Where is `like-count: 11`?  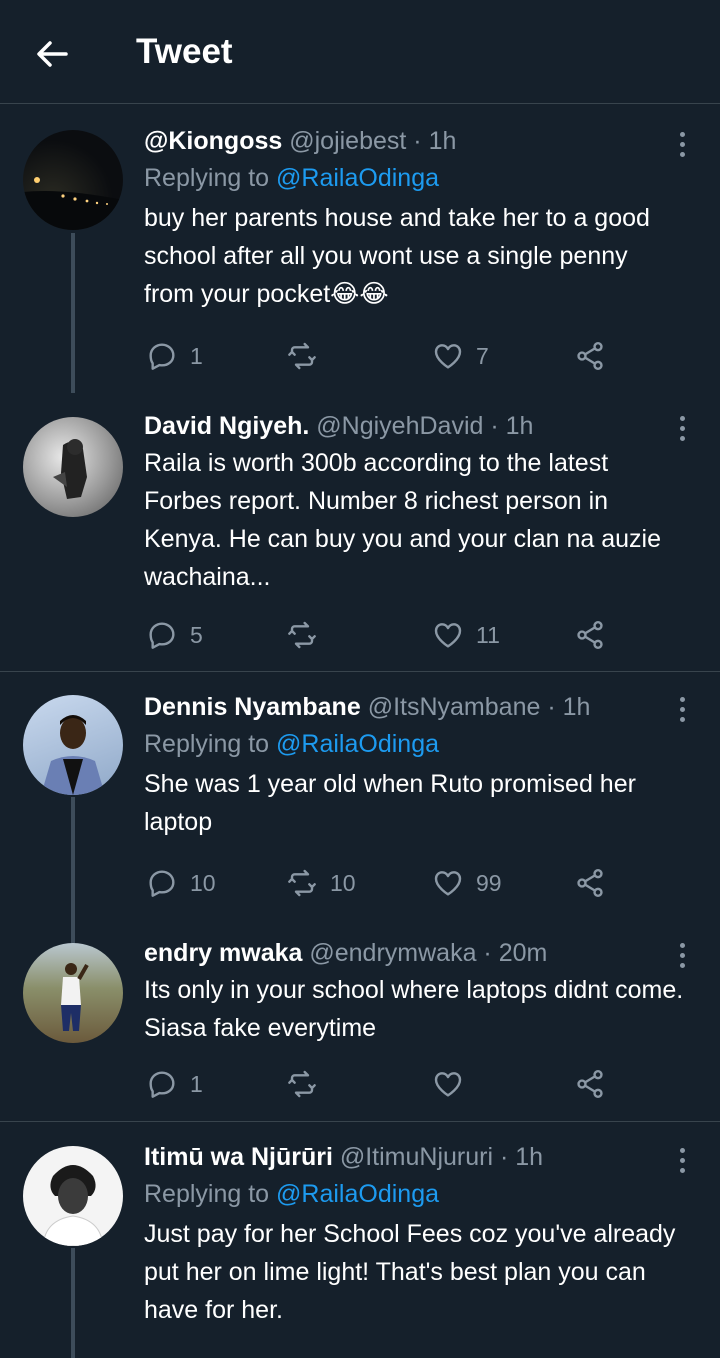 like-count: 11 is located at coordinates (488, 634).